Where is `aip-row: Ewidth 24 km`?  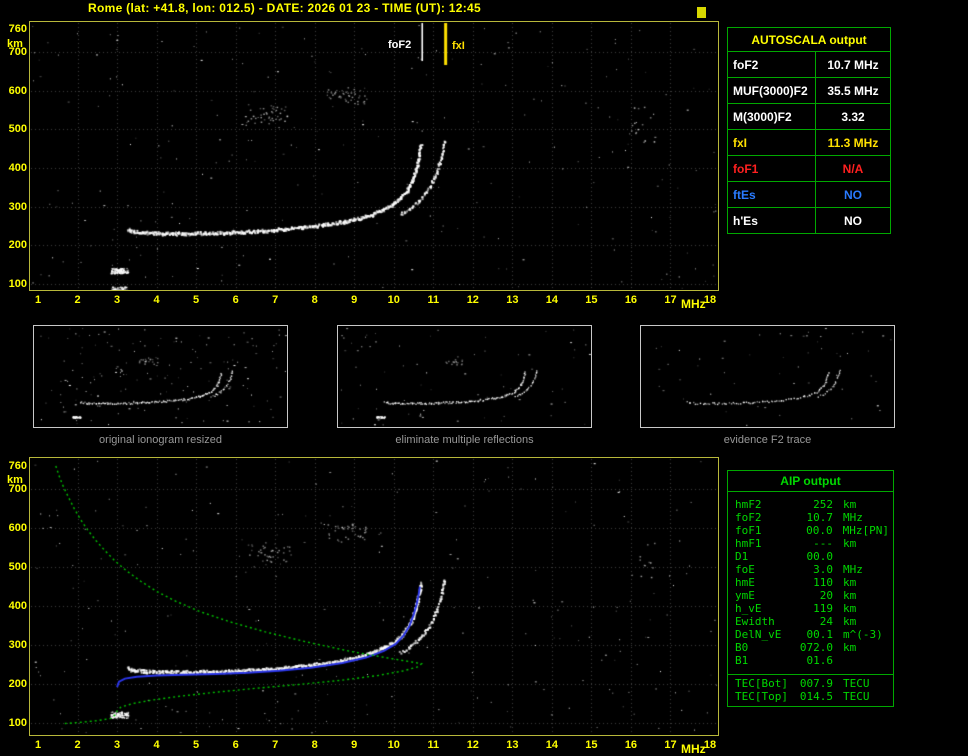 aip-row: Ewidth 24 km is located at coordinates (810, 621).